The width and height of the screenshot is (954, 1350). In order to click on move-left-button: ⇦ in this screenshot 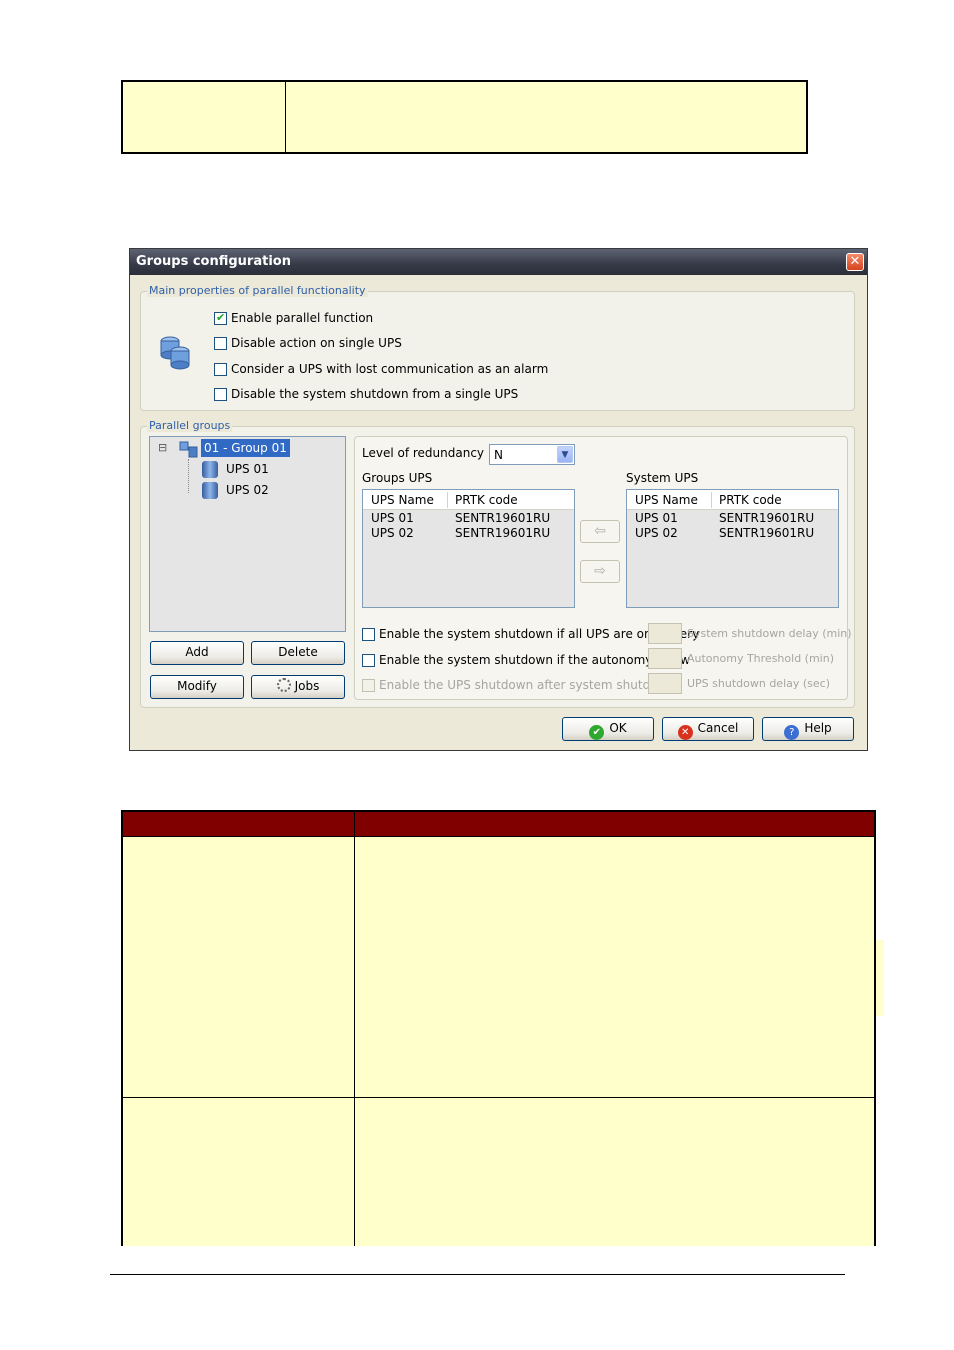, I will do `click(600, 531)`.